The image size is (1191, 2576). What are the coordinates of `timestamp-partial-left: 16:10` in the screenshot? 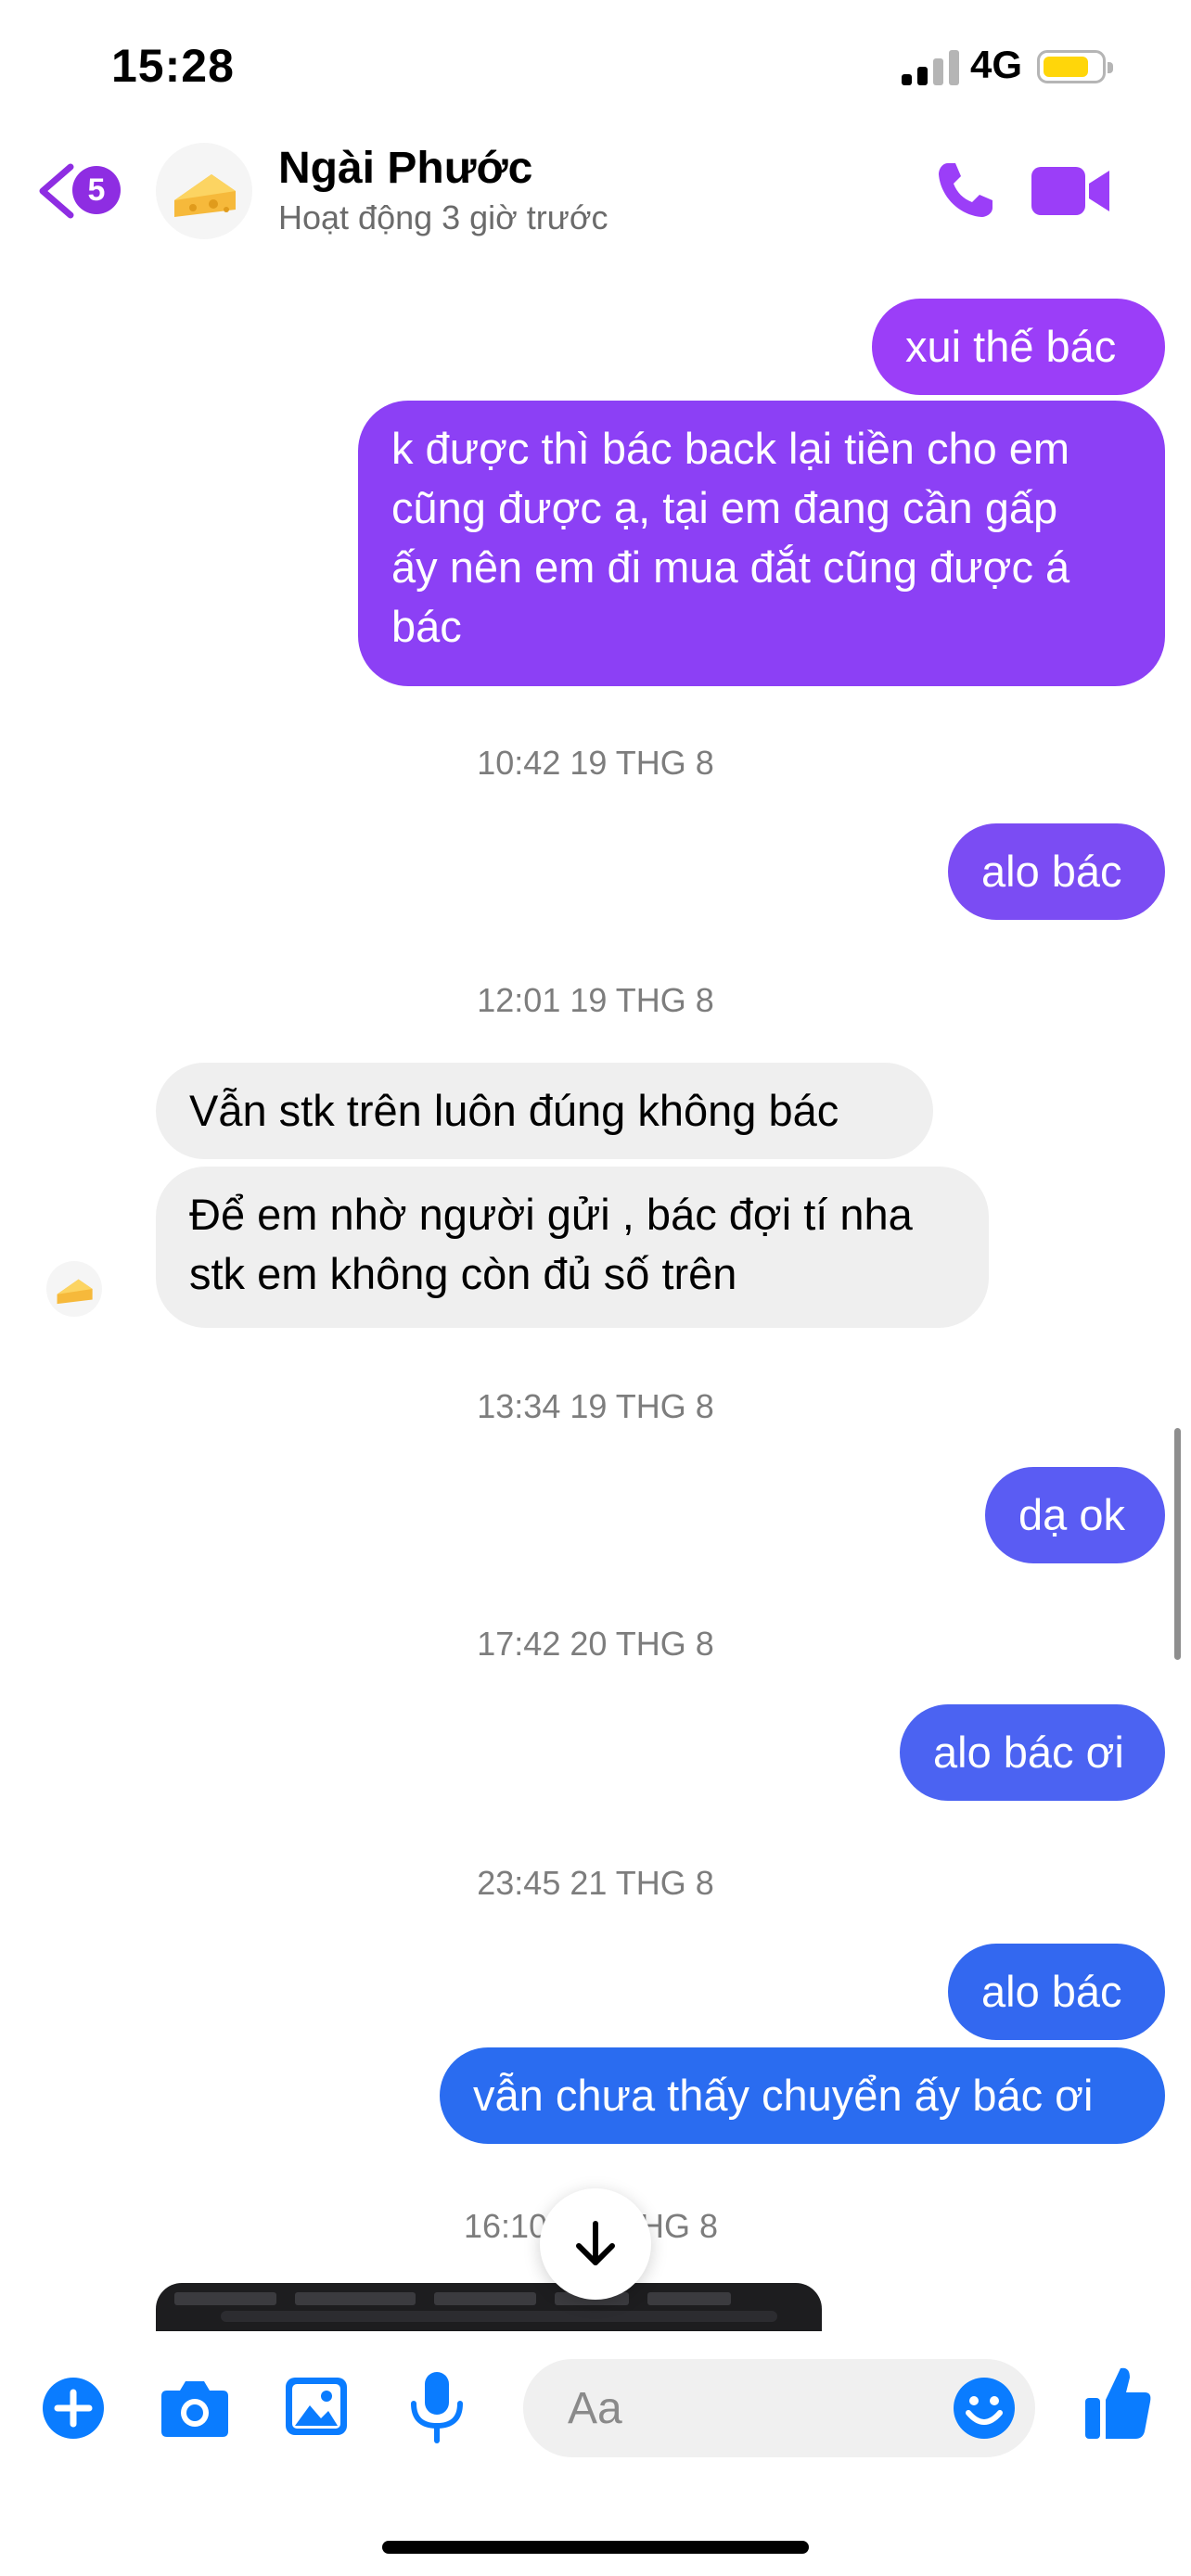 It's located at (506, 2226).